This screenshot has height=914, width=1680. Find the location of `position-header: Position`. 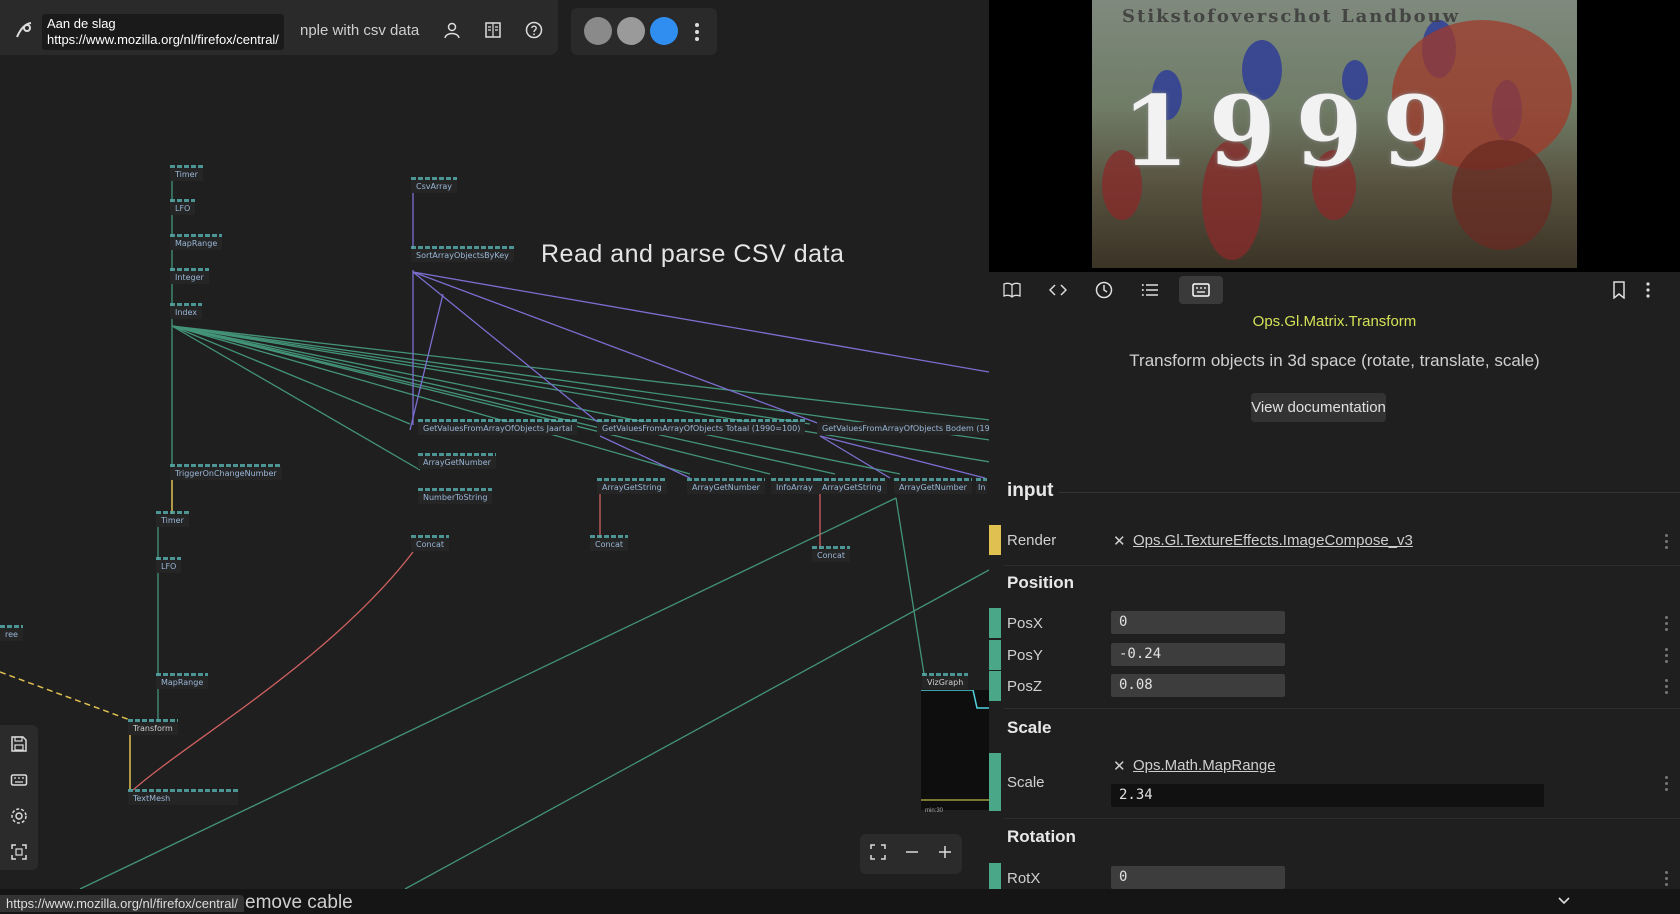

position-header: Position is located at coordinates (1041, 582).